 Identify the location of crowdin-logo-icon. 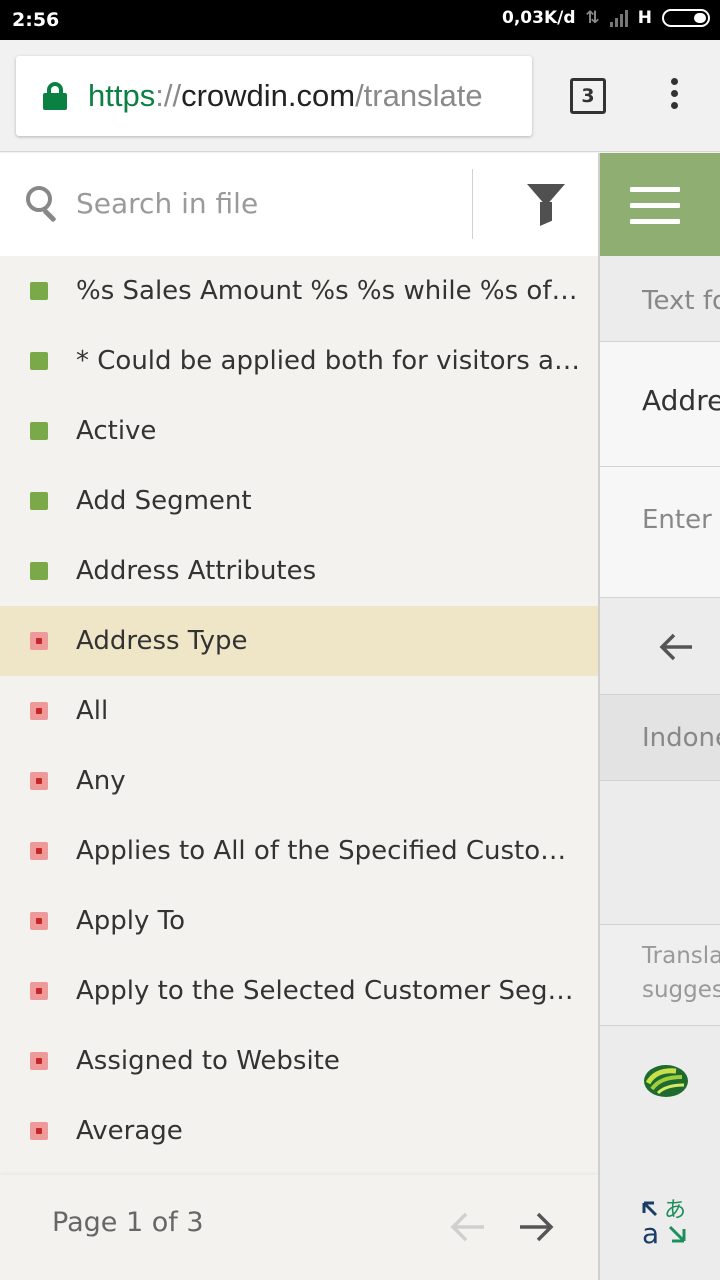
(666, 1081).